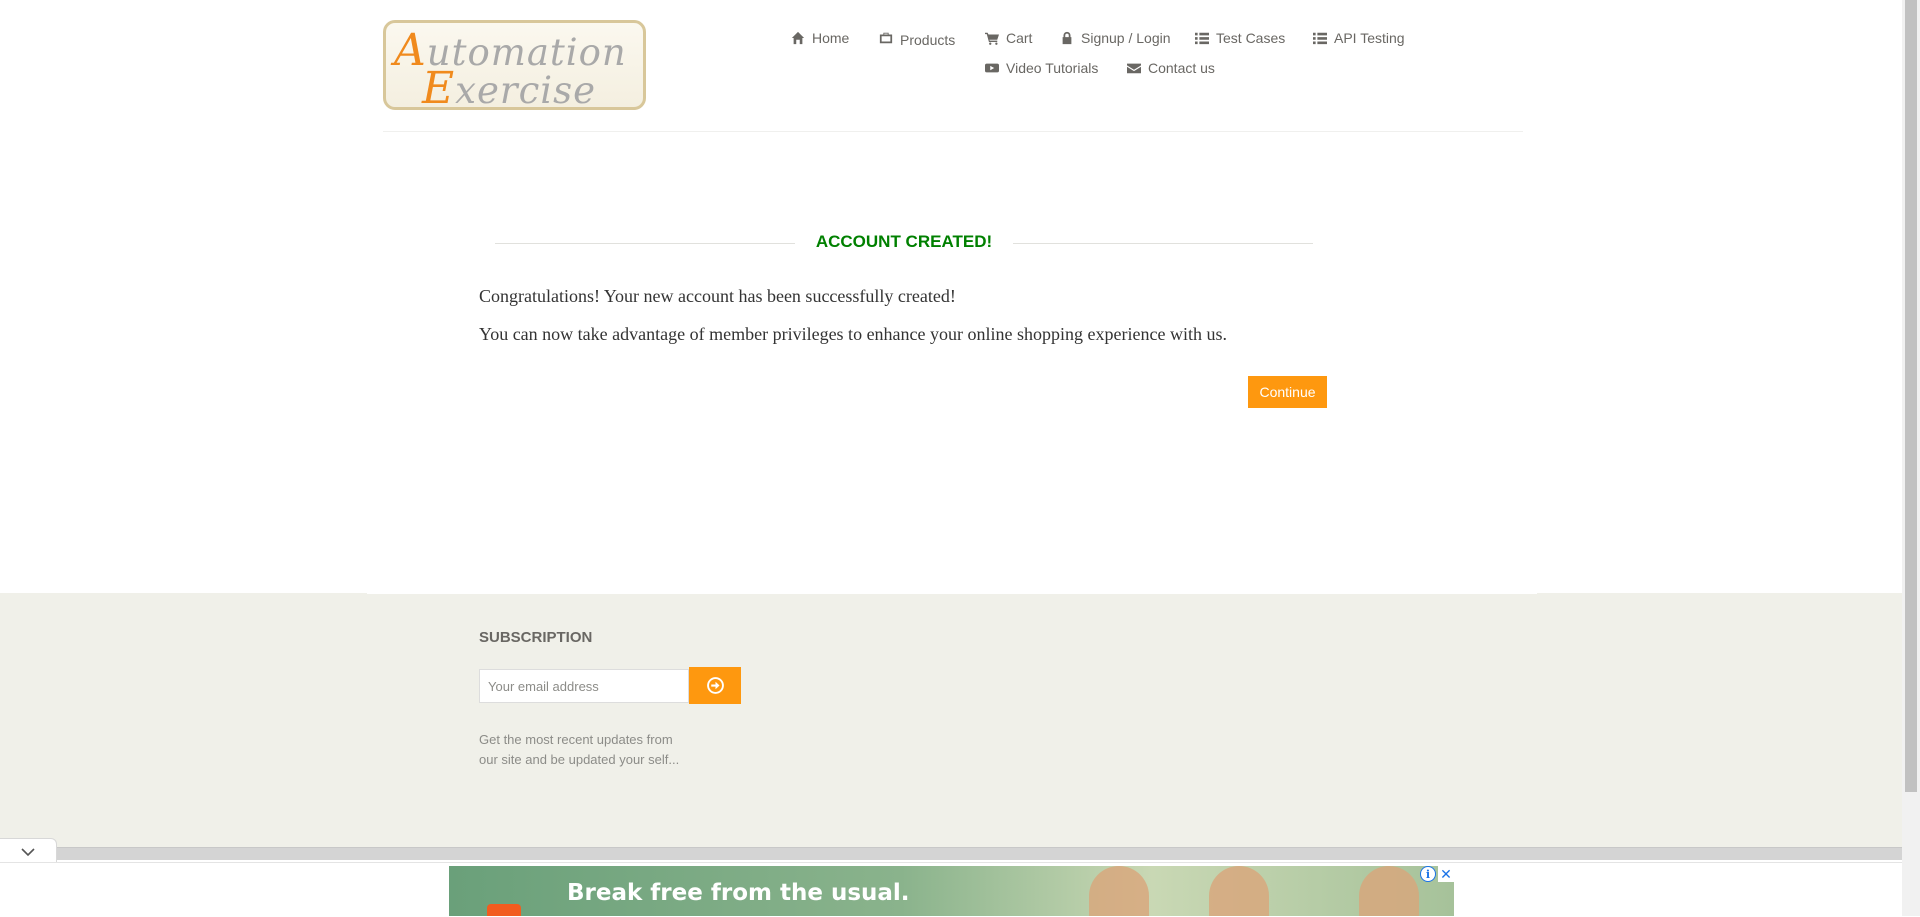  I want to click on nav-api-testing: API Testing, so click(1359, 38).